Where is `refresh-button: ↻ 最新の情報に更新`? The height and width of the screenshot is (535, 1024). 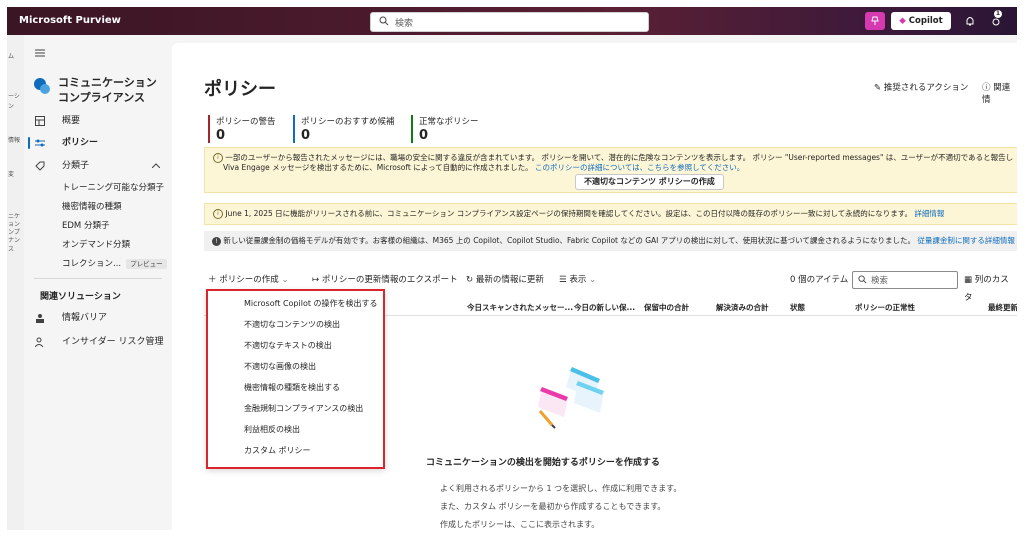 refresh-button: ↻ 最新の情報に更新 is located at coordinates (505, 280).